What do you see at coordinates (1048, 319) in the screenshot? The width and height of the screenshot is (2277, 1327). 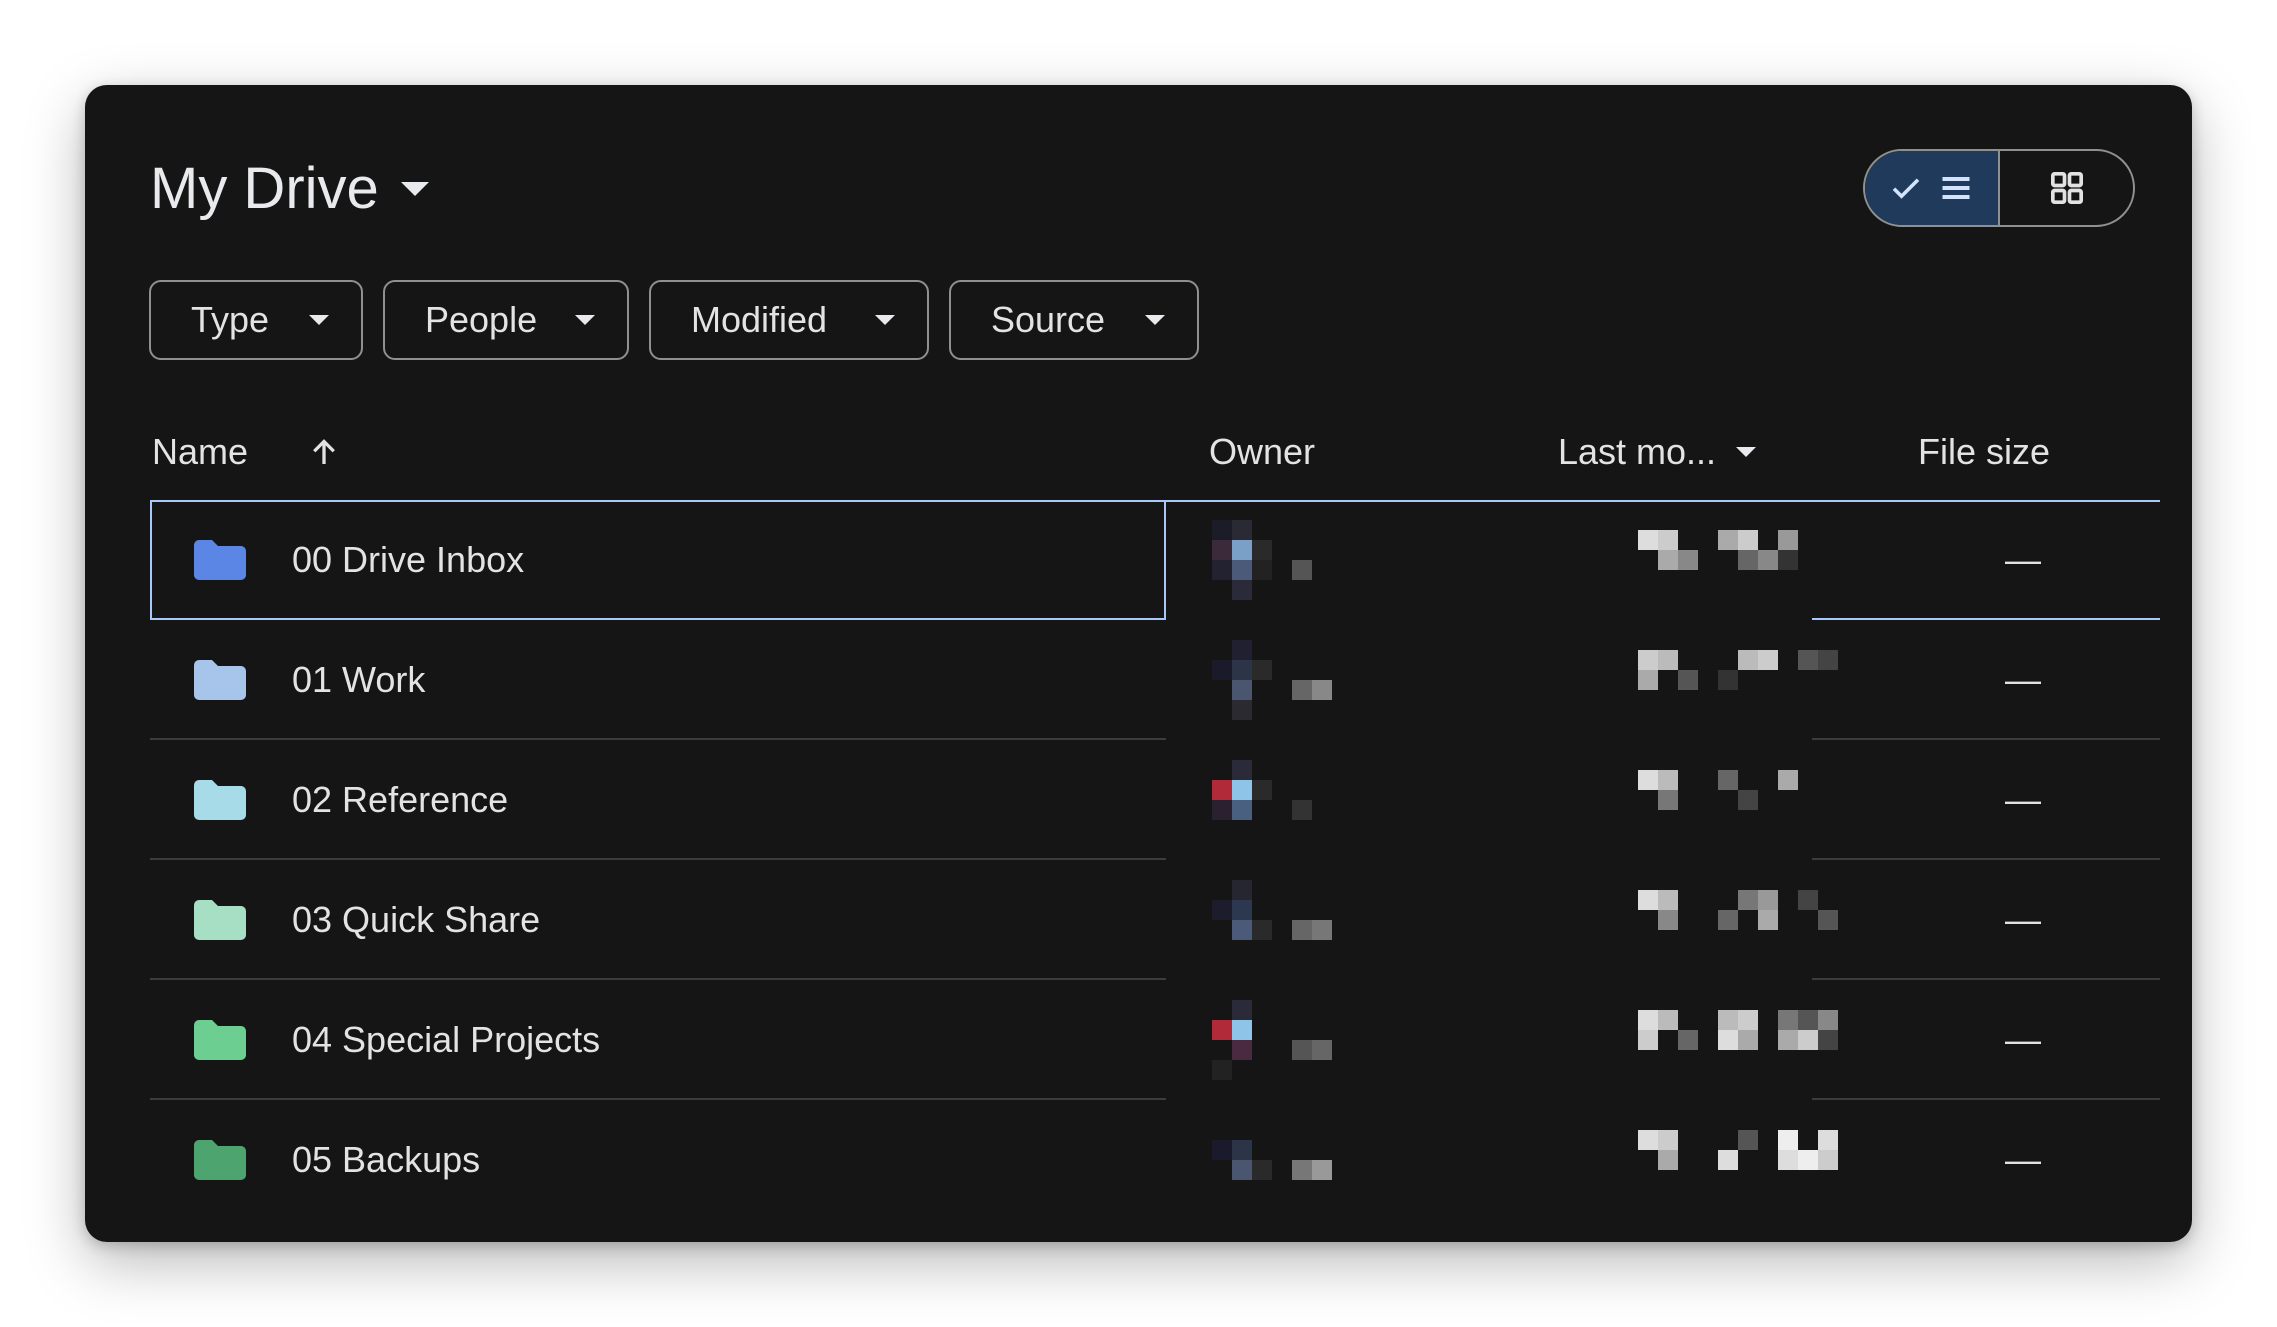 I see `filter-label: Source` at bounding box center [1048, 319].